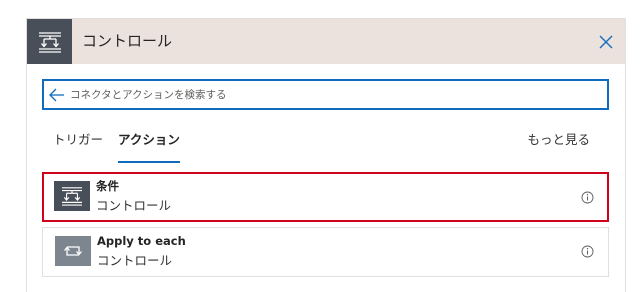  What do you see at coordinates (107, 186) in the screenshot?
I see `list-item-title: 条件` at bounding box center [107, 186].